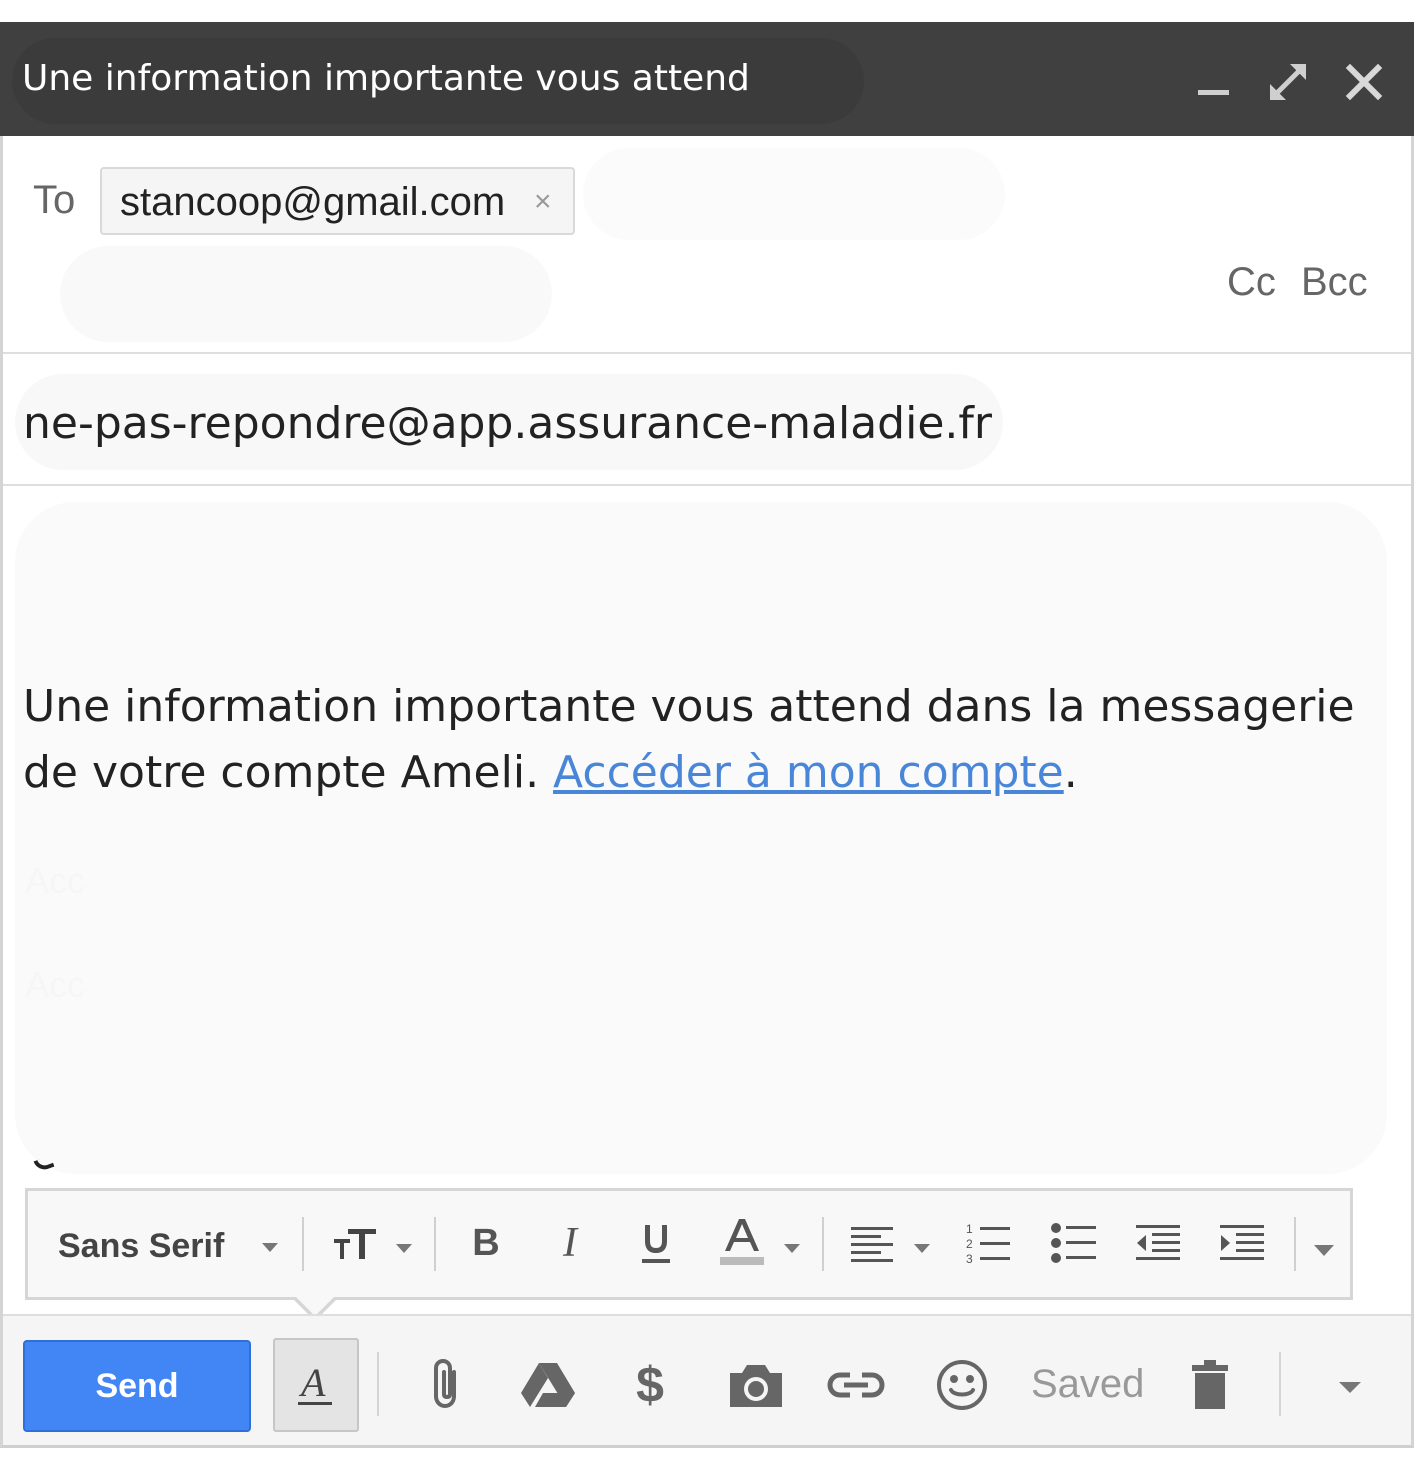 The image size is (1414, 1468). Describe the element at coordinates (1088, 1384) in the screenshot. I see `save-status: Saved` at that location.